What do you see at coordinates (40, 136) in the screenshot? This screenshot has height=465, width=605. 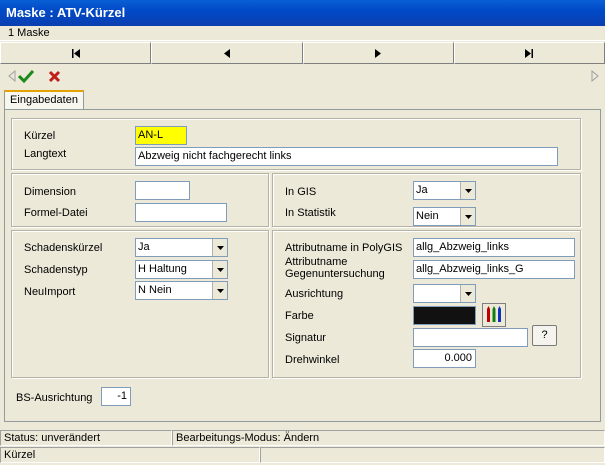 I see `kuerzel-label: Kürzel` at bounding box center [40, 136].